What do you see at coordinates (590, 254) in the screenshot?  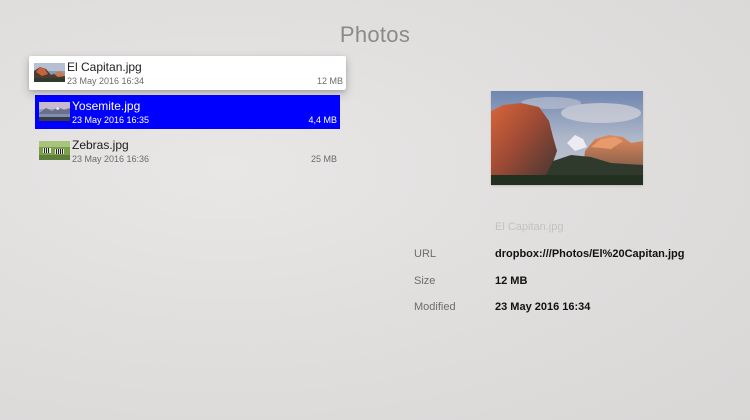 I see `url-value: dropbox:///Photos/El%20Capitan.jpg` at bounding box center [590, 254].